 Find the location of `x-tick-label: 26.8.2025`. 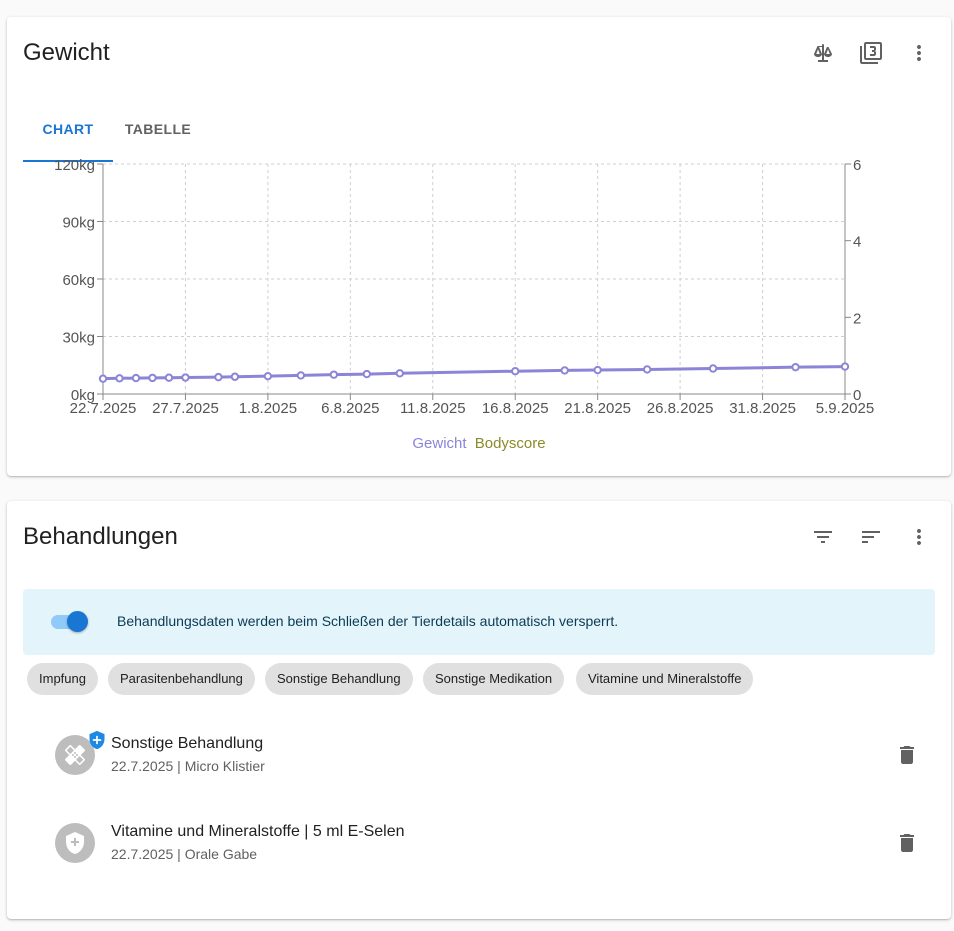

x-tick-label: 26.8.2025 is located at coordinates (680, 408).